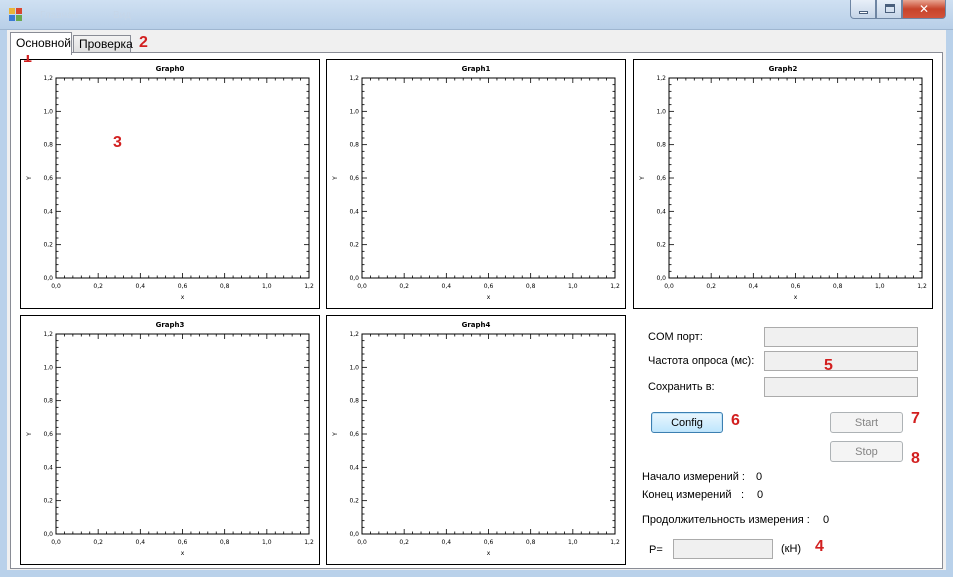 This screenshot has width=953, height=577. Describe the element at coordinates (726, 520) in the screenshot. I see `duration-label: Продолжительность измерения :` at that location.